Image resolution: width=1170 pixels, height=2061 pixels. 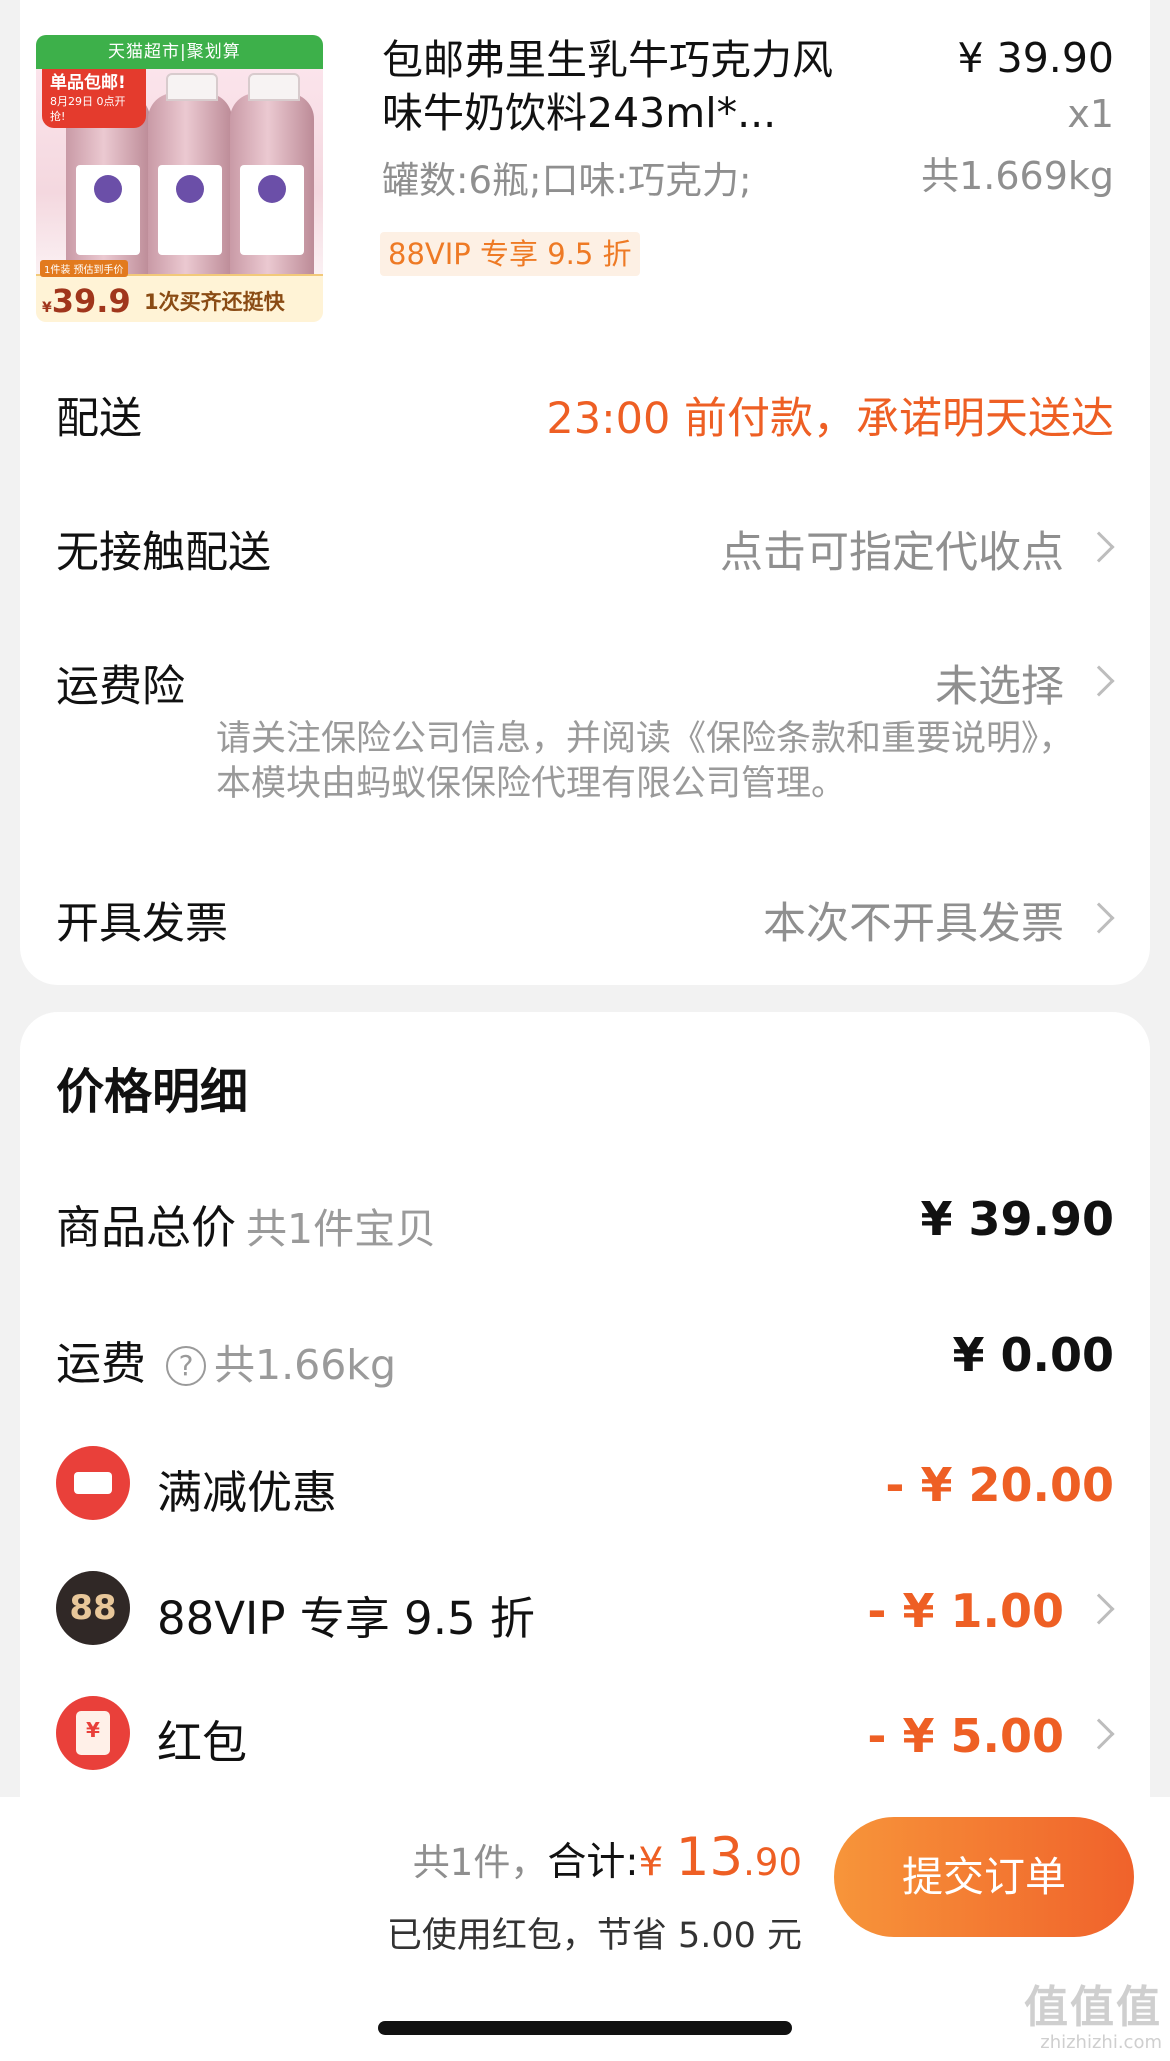 What do you see at coordinates (1017, 1219) in the screenshot?
I see `goods-total-value: ¥ 39.90` at bounding box center [1017, 1219].